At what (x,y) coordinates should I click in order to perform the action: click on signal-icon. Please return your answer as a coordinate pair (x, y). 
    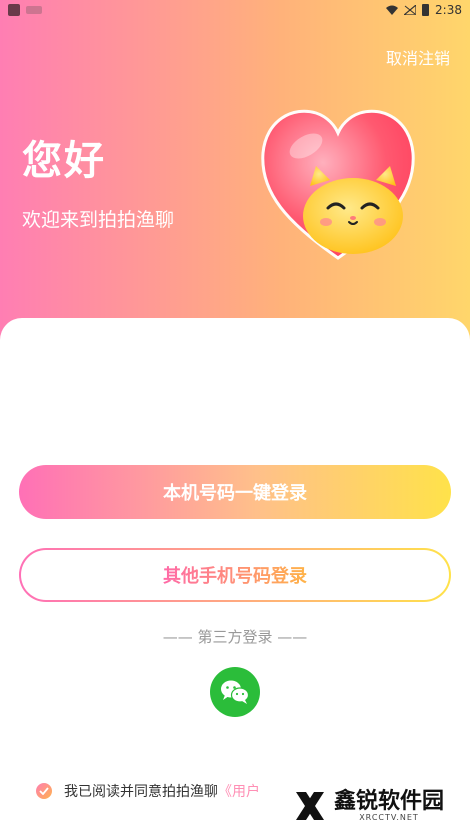
    Looking at the image, I should click on (410, 10).